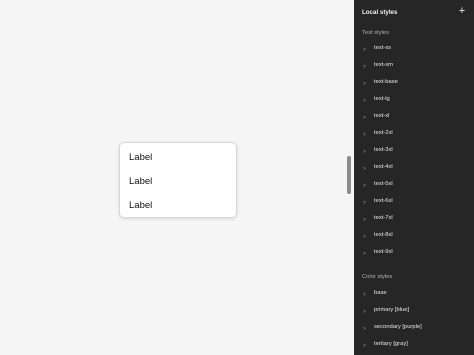  Describe the element at coordinates (383, 133) in the screenshot. I see `style-label: text-2xl` at that location.